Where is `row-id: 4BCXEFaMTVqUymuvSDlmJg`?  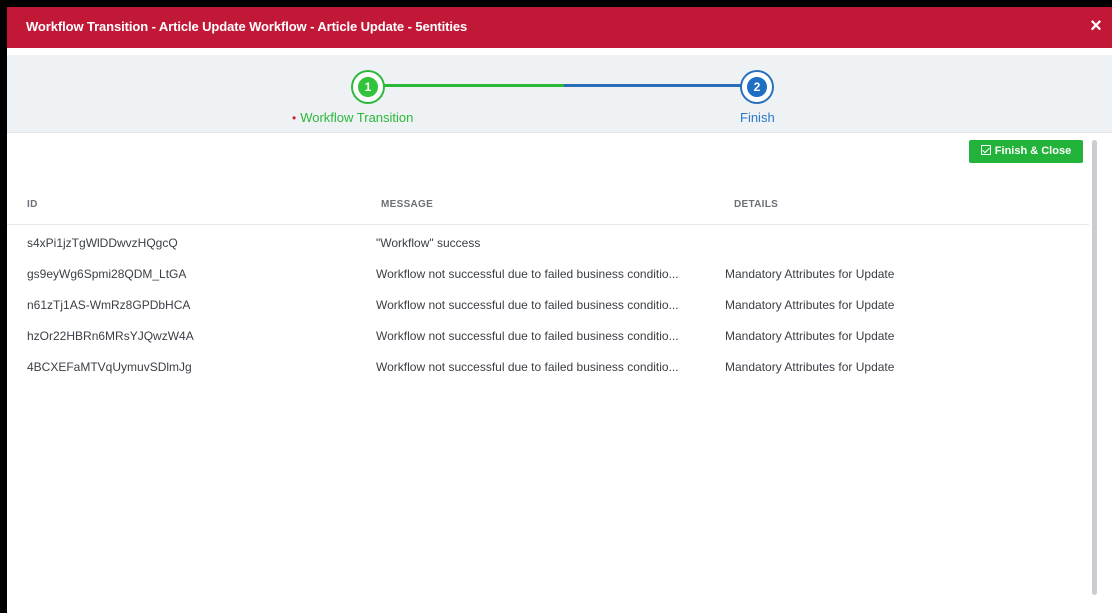 row-id: 4BCXEFaMTVqUymuvSDlmJg is located at coordinates (109, 367).